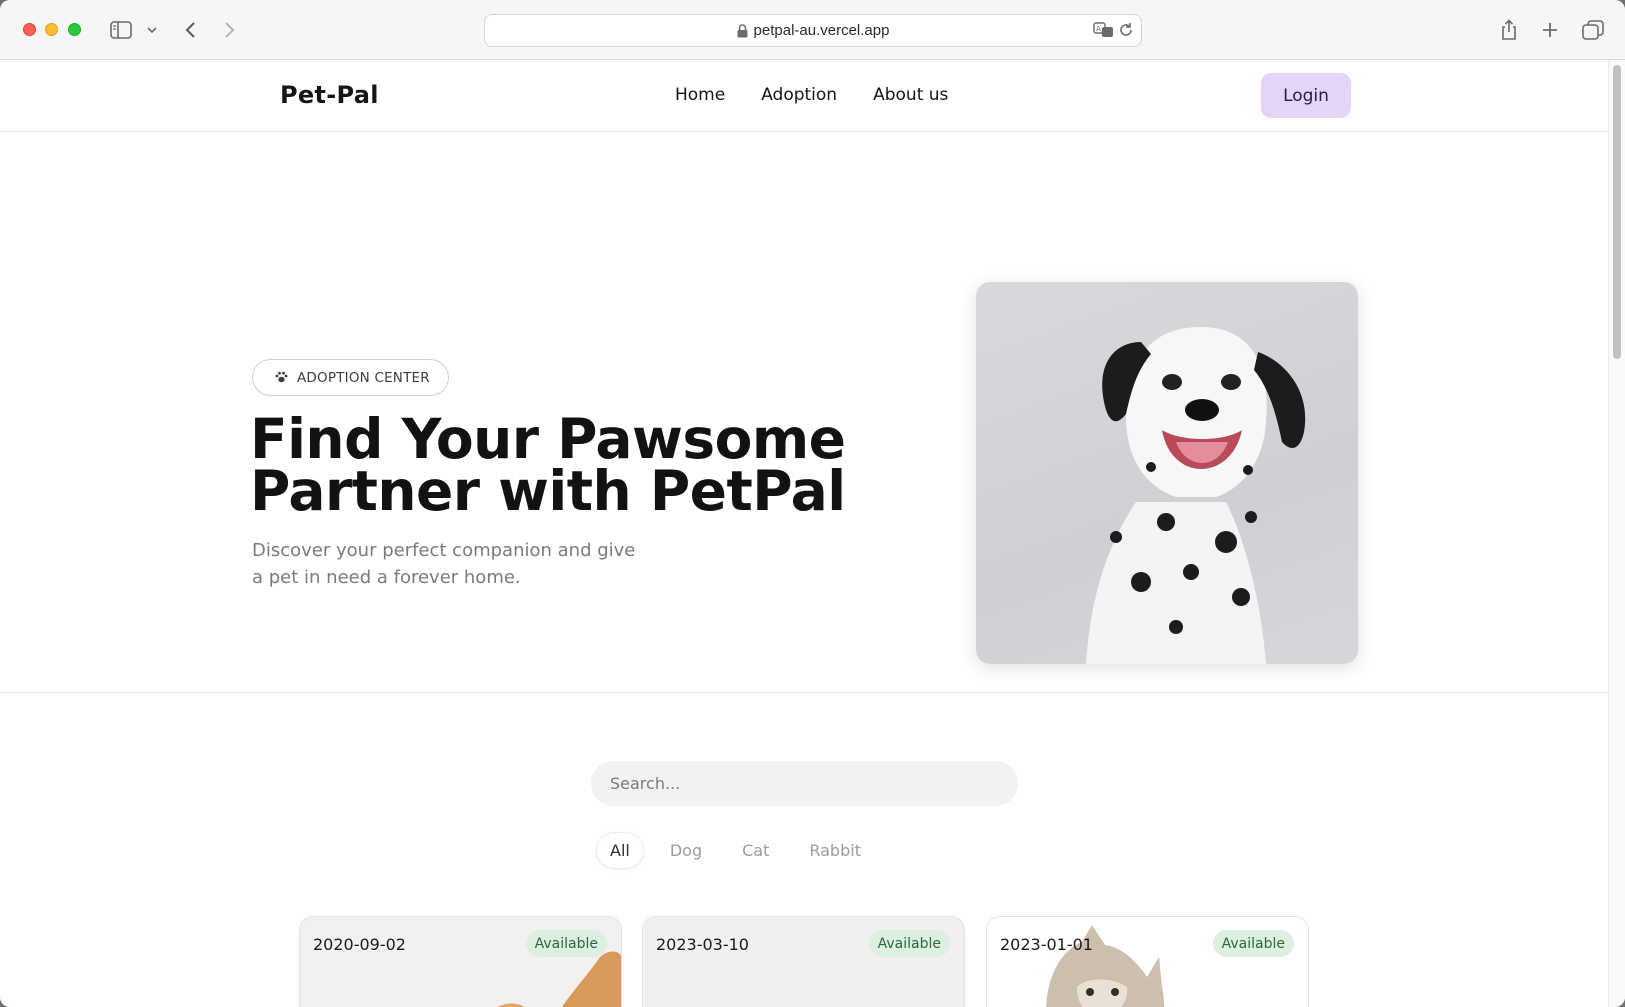 This screenshot has width=1625, height=1007. What do you see at coordinates (121, 30) in the screenshot?
I see `sidebar-toggle-icon` at bounding box center [121, 30].